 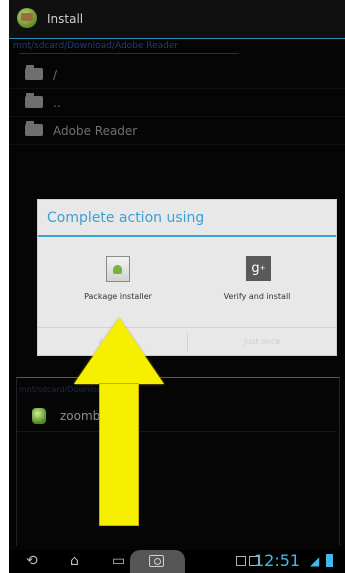 What do you see at coordinates (118, 269) in the screenshot?
I see `package-installer-icon` at bounding box center [118, 269].